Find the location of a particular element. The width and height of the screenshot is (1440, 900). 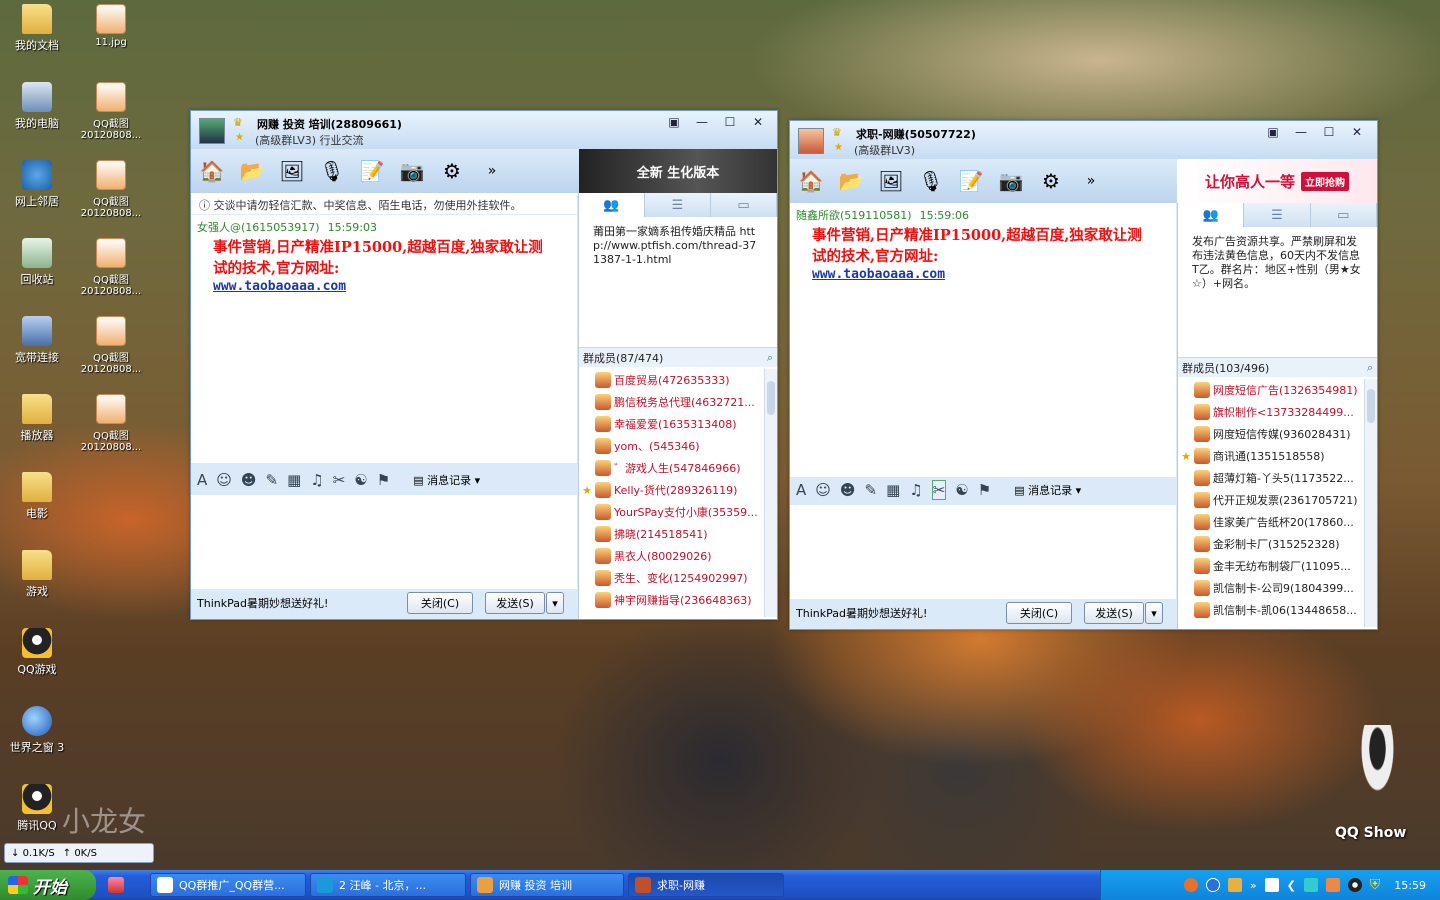

quick-launch-icon is located at coordinates (116, 885).